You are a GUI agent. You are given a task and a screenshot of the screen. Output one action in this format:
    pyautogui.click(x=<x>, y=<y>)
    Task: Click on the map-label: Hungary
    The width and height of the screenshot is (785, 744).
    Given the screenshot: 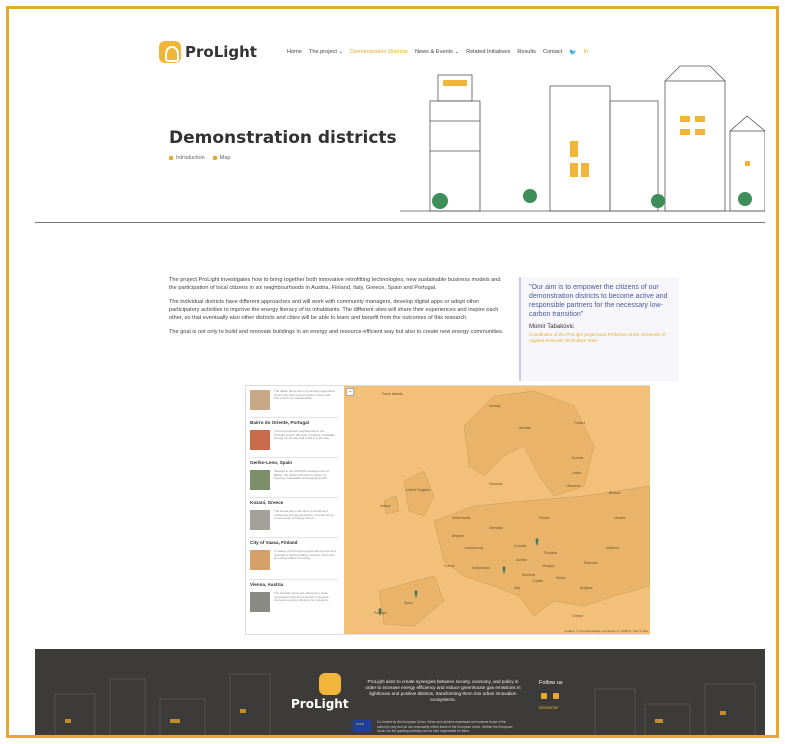 What is the action you would take?
    pyautogui.click(x=548, y=566)
    